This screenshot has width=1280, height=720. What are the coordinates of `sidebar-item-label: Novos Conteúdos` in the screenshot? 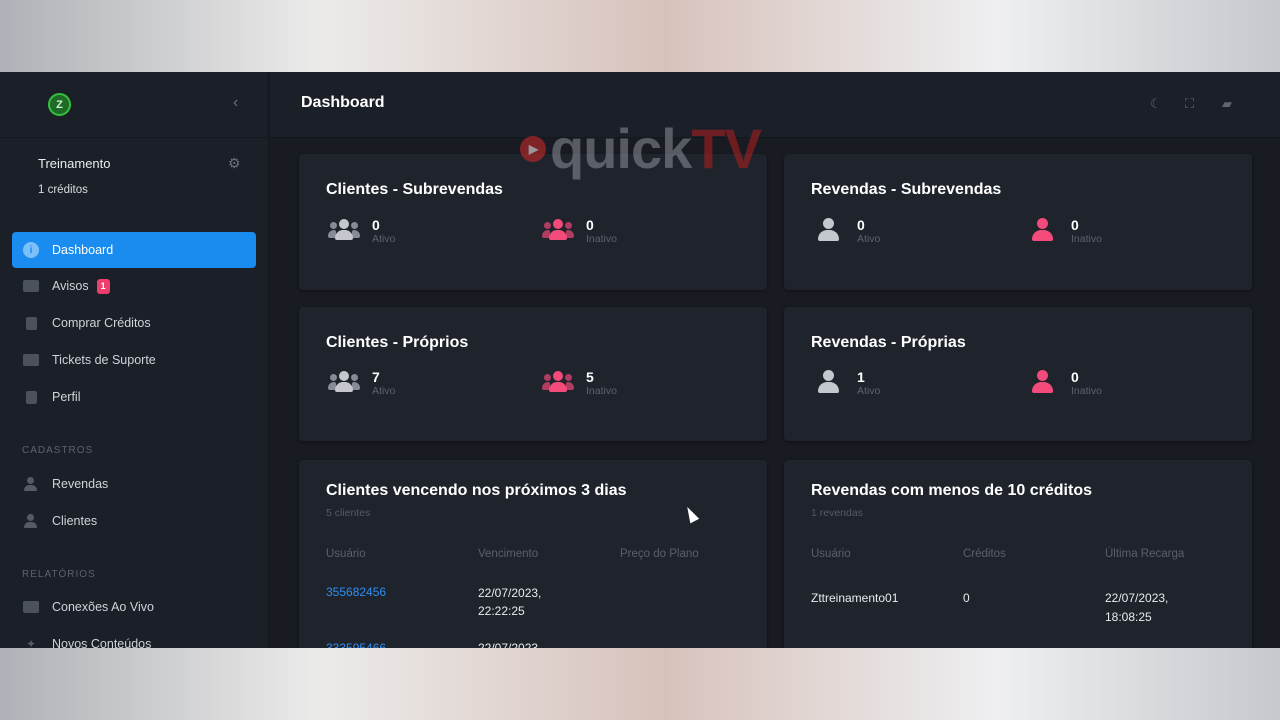 It's located at (102, 642).